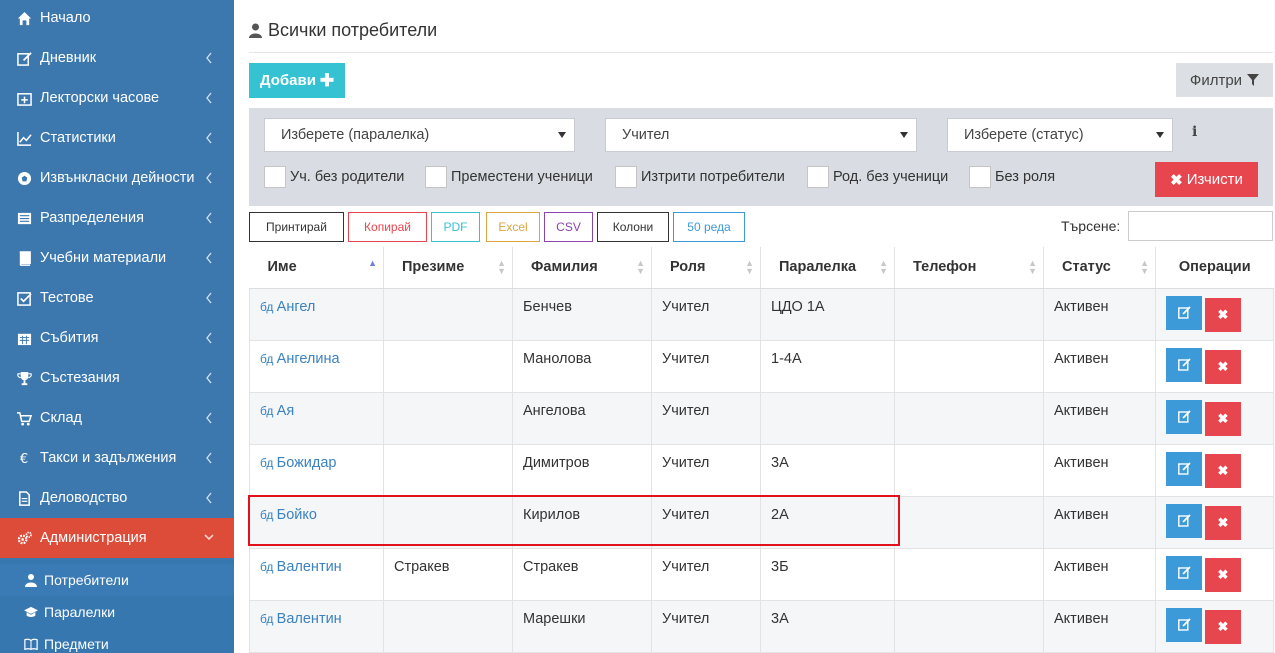  I want to click on export-button: PDF, so click(455, 227).